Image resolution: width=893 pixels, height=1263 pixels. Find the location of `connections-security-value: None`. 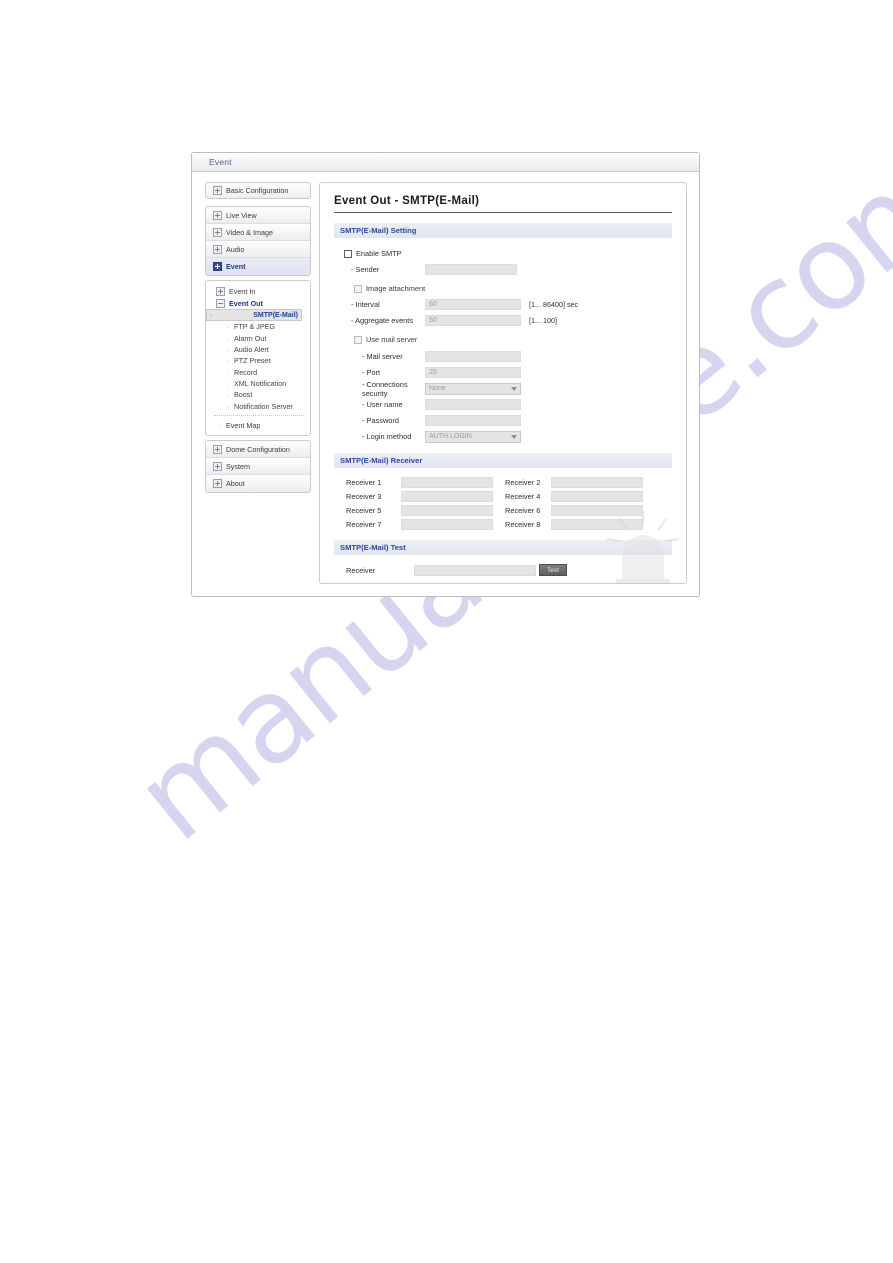

connections-security-value: None is located at coordinates (437, 388).